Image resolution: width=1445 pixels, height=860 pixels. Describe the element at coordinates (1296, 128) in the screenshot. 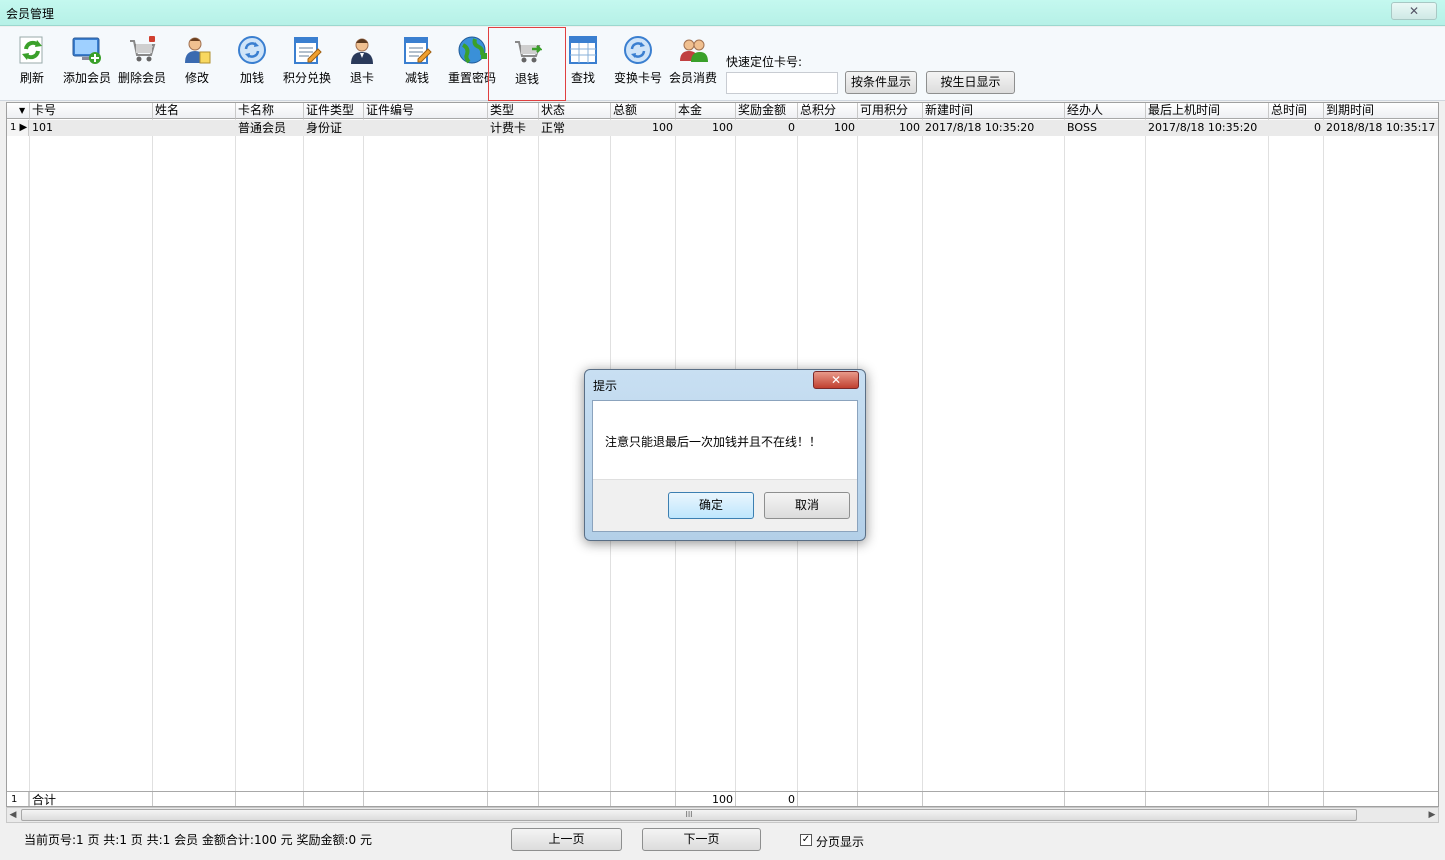

I see `cell-total-time: 0` at that location.